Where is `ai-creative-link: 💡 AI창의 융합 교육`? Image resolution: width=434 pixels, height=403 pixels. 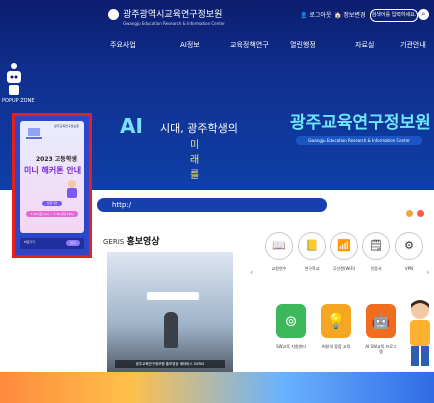 ai-creative-link: 💡 AI창의 융합 교육 is located at coordinates (336, 326).